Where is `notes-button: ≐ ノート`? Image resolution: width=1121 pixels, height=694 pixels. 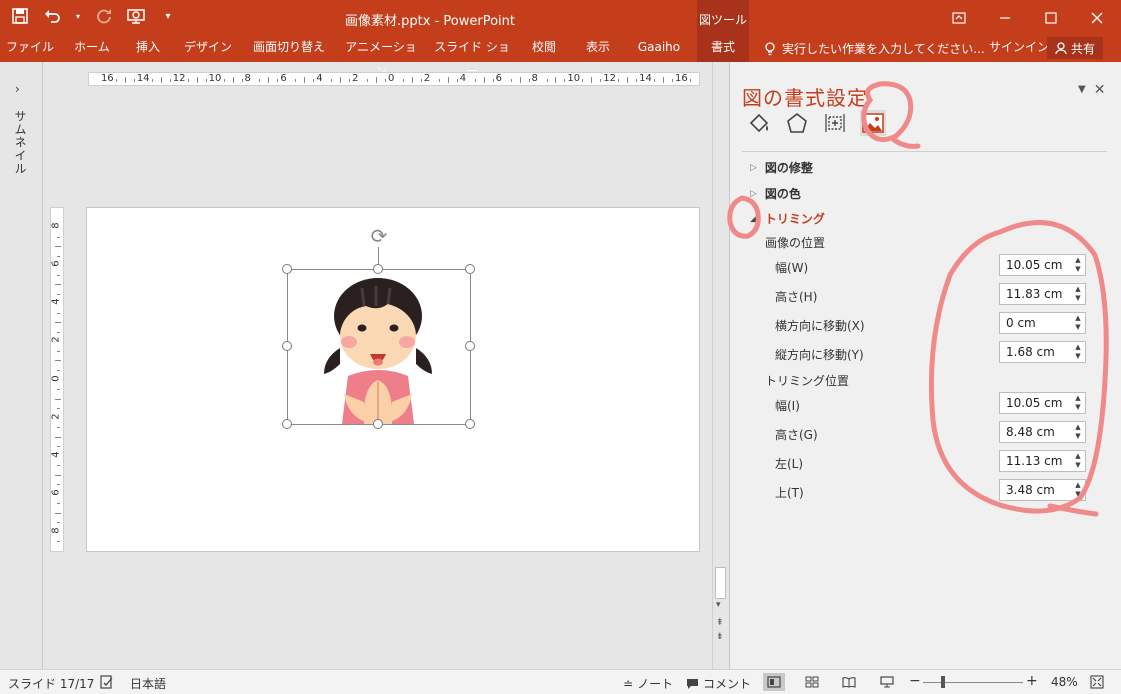 notes-button: ≐ ノート is located at coordinates (648, 683).